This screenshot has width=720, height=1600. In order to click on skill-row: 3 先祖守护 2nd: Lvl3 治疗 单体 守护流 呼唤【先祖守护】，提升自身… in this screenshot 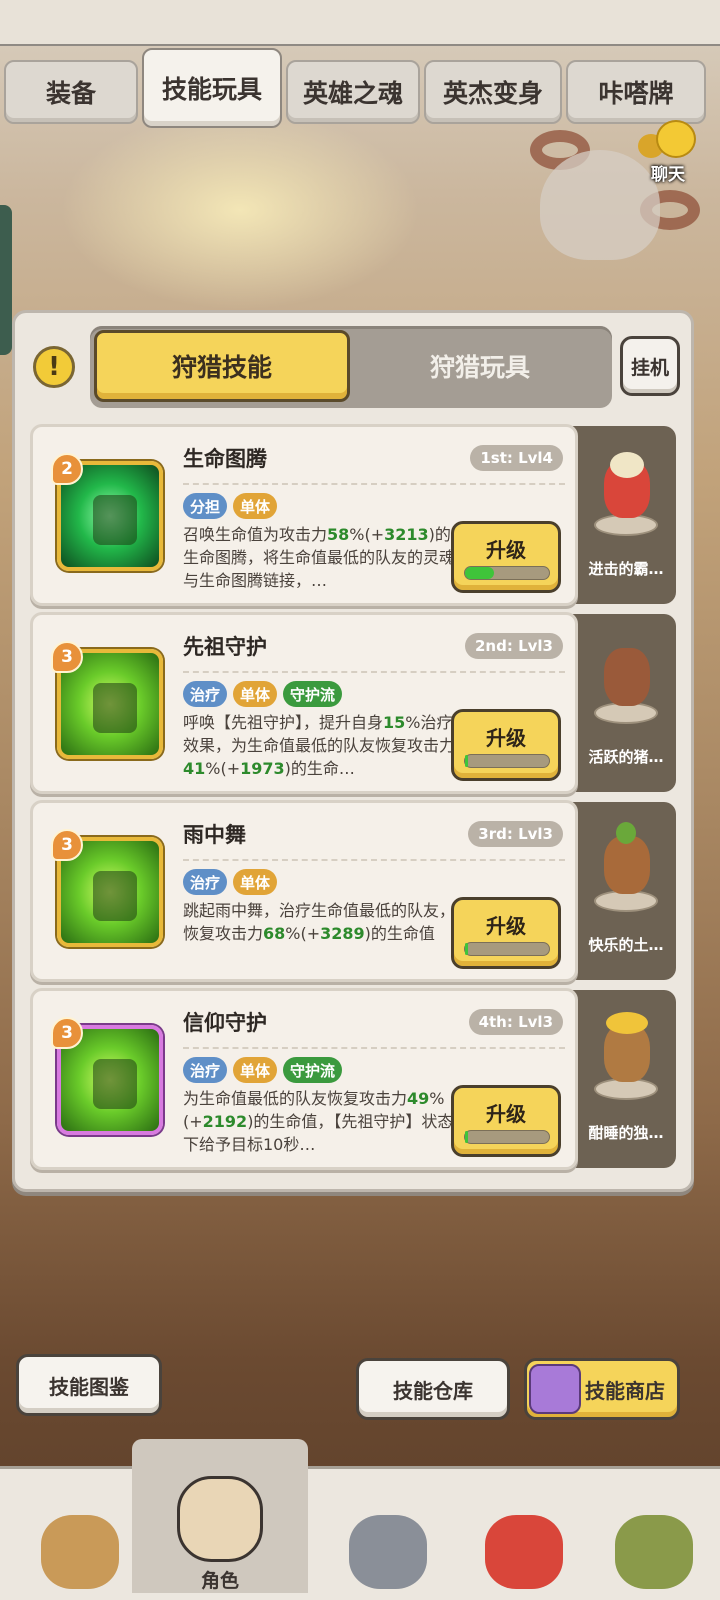, I will do `click(353, 703)`.